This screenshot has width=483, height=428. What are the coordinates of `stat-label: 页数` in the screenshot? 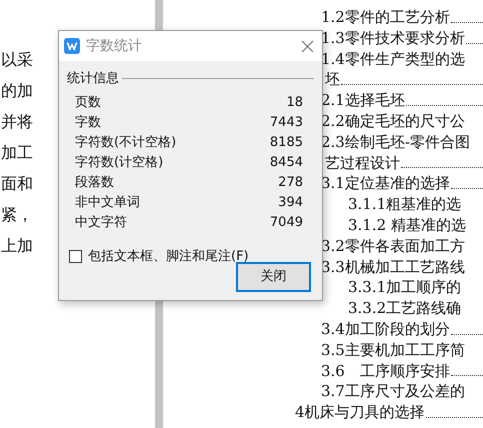 It's located at (88, 103).